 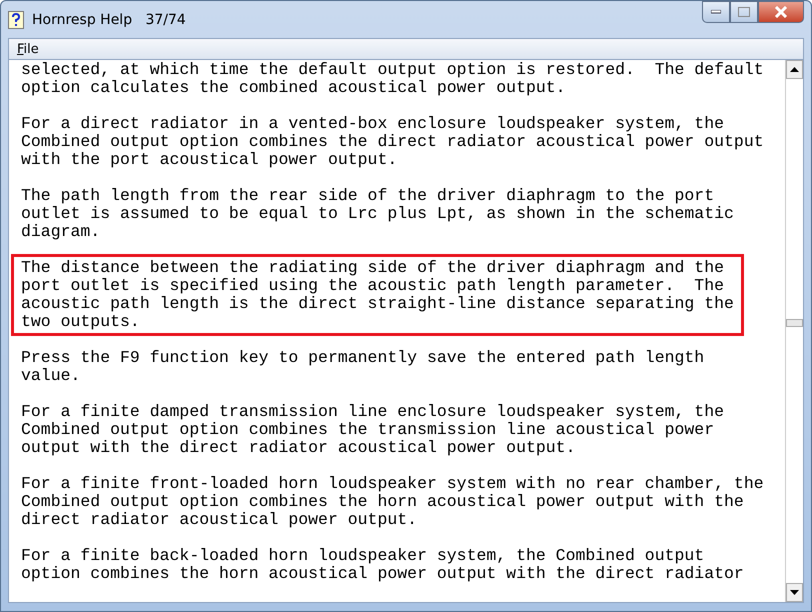 I want to click on paragraph: For a finite front-loaded horn loudspeaker system with no rear chamber, the Combined output option combines the horn acoustical power output with the direct radiator acoustical power output., so click(x=392, y=502).